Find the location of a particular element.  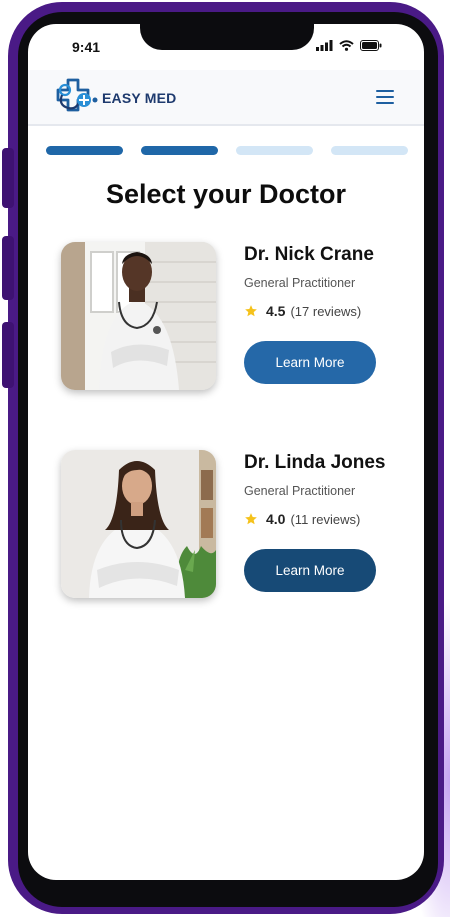

wifi-icon is located at coordinates (346, 45).